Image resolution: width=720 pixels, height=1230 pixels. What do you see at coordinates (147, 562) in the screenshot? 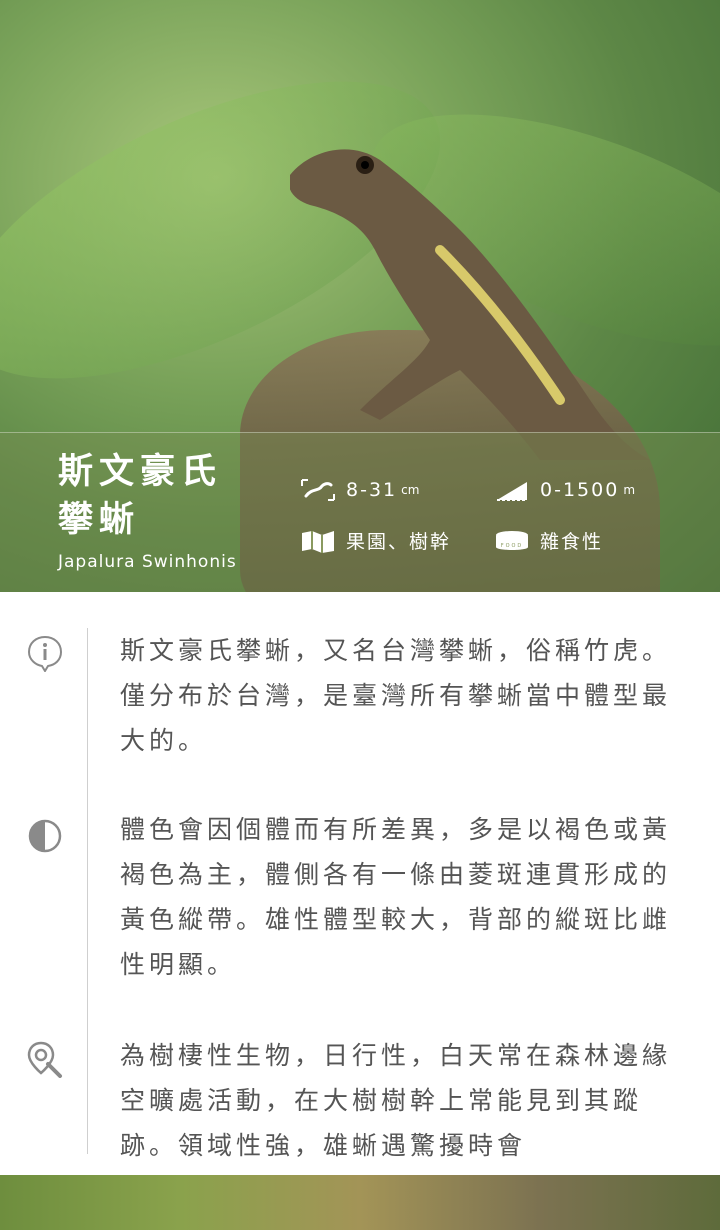
I see `latin-name: Japalura Swinhonis` at bounding box center [147, 562].